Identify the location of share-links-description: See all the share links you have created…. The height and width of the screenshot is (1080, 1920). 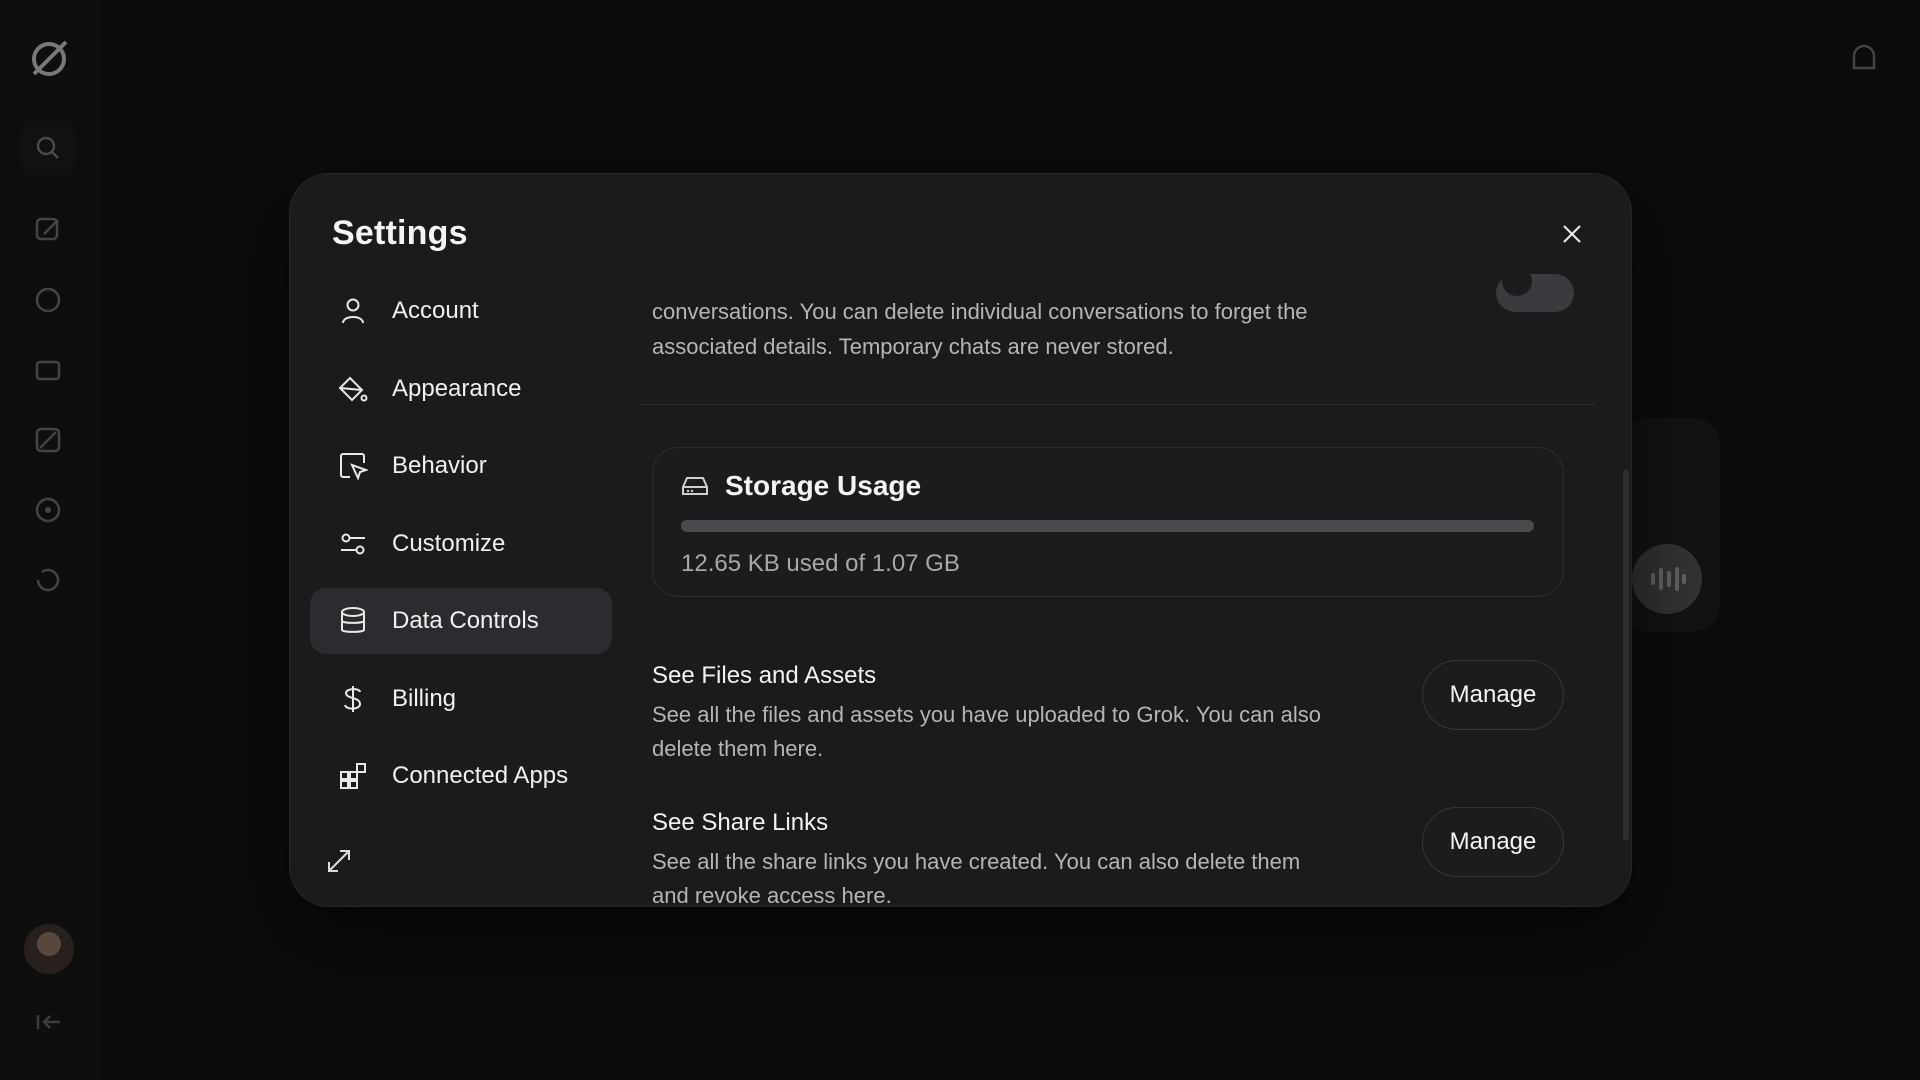
(976, 878).